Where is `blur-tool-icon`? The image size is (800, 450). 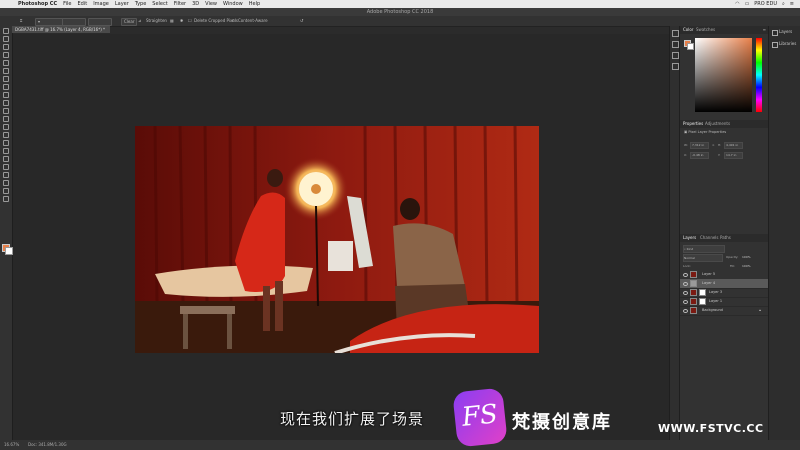
blur-tool-icon is located at coordinates (6, 135).